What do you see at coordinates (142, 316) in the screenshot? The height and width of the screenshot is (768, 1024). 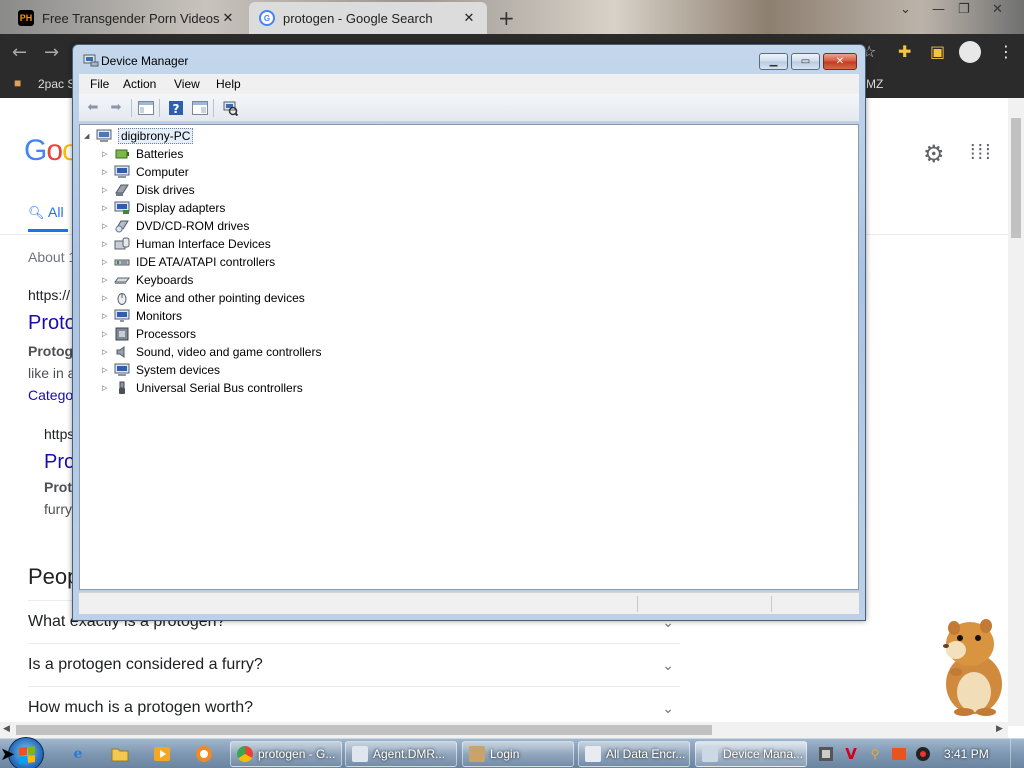 I see `device-category-node: ▷ Monitors` at bounding box center [142, 316].